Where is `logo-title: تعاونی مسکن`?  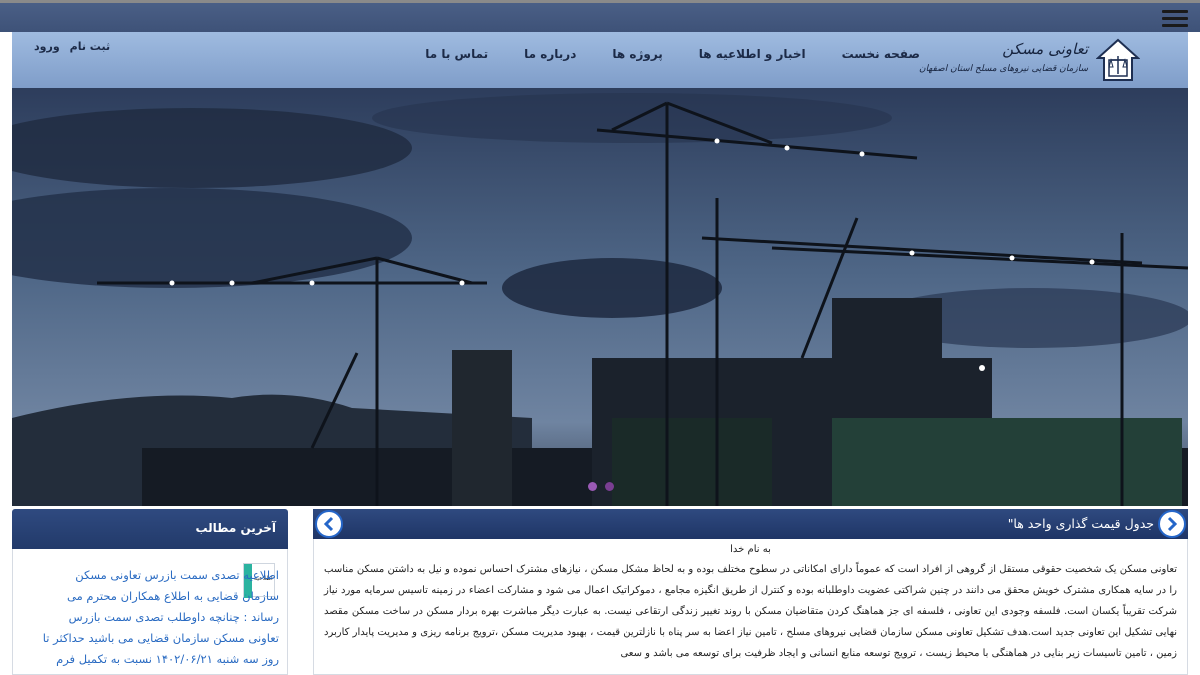 logo-title: تعاونی مسکن is located at coordinates (1045, 49).